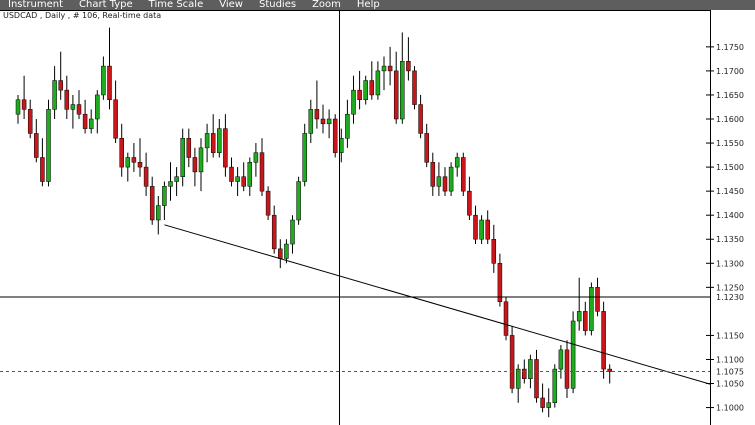 This screenshot has height=425, width=755. I want to click on y-tick-label: 1.1600, so click(730, 119).